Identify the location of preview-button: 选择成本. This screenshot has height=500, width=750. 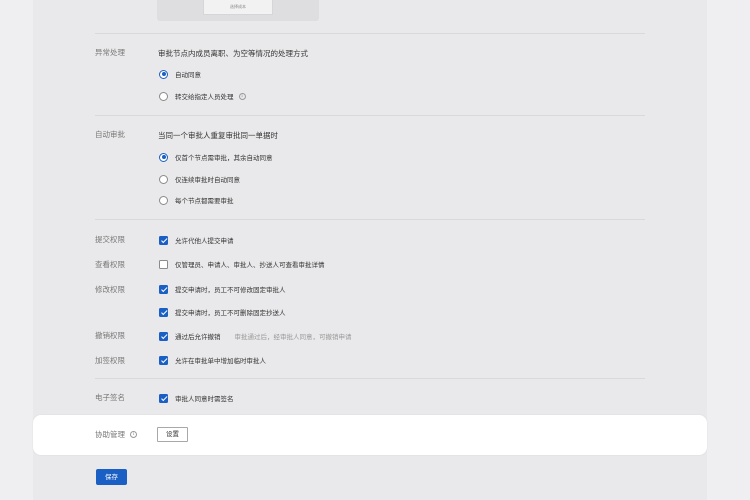
(238, 7).